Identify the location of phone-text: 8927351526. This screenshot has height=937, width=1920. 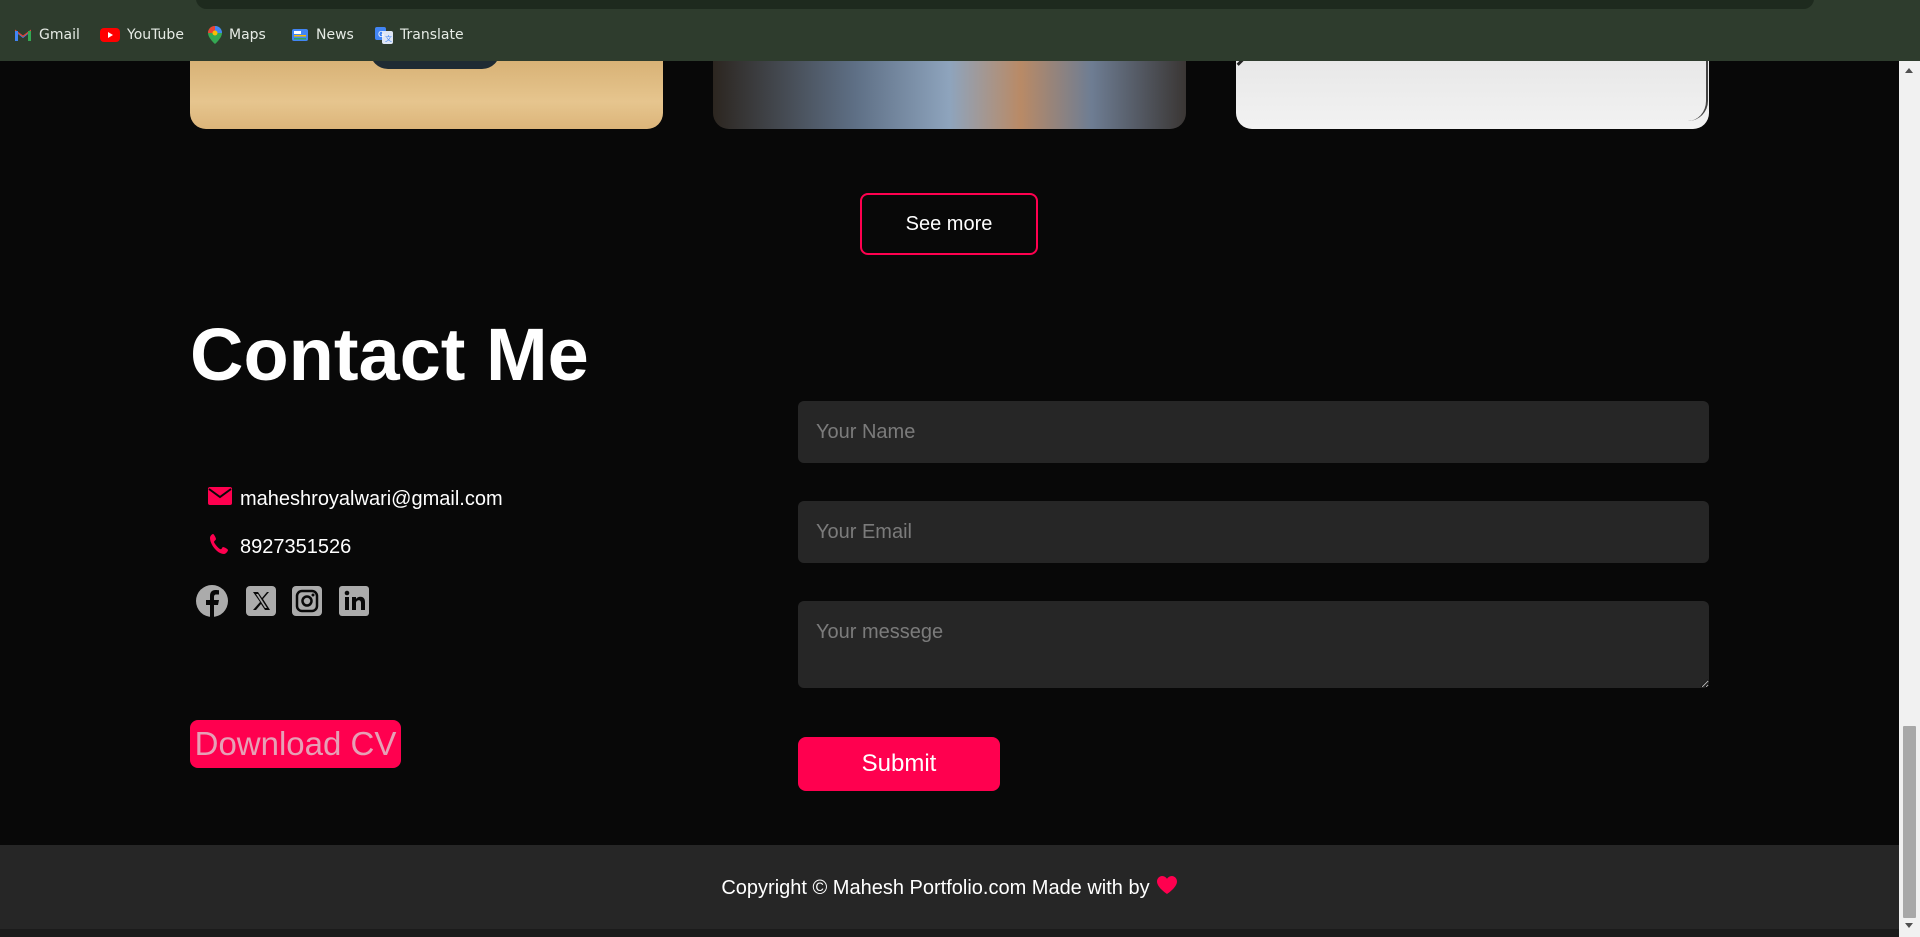
(296, 546).